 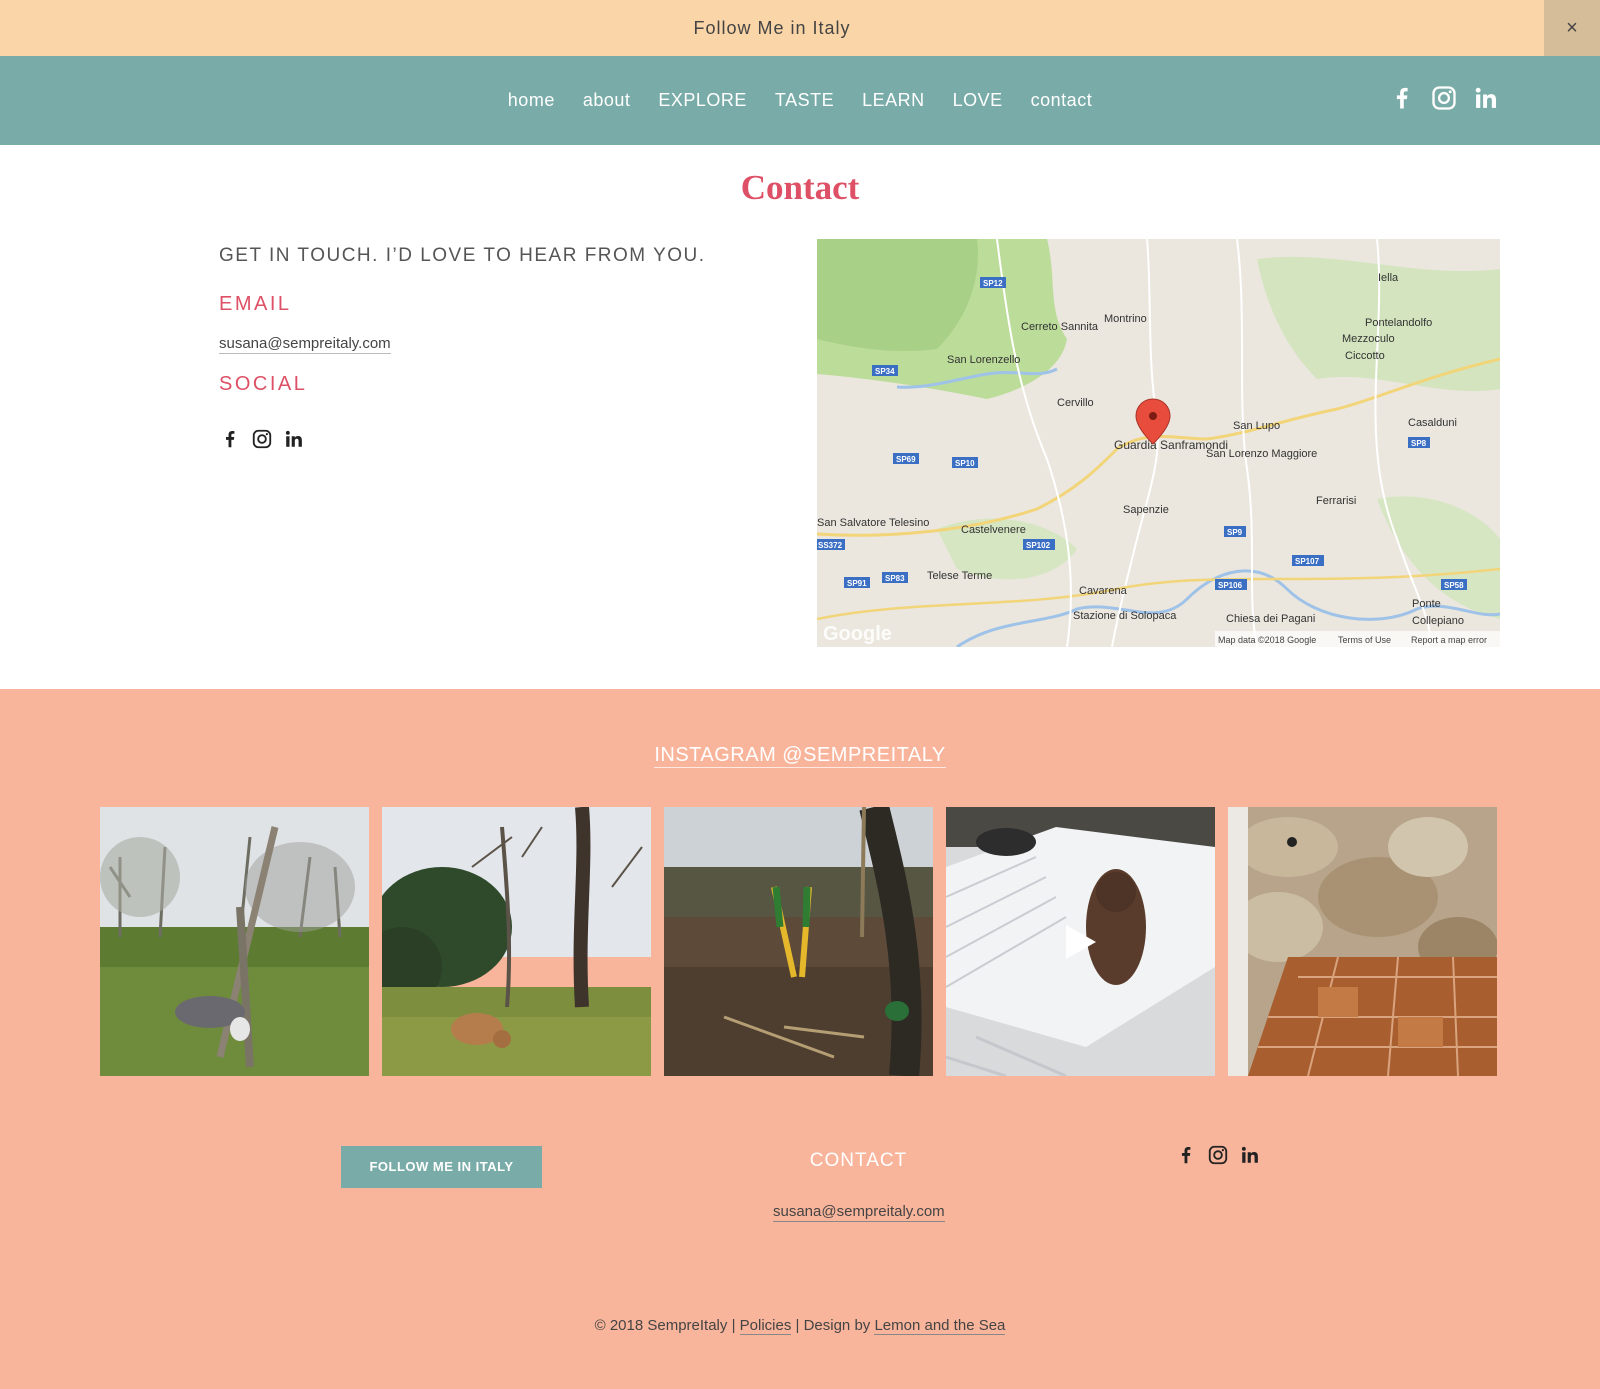 What do you see at coordinates (1038, 545) in the screenshot?
I see `map-road-label: SP102` at bounding box center [1038, 545].